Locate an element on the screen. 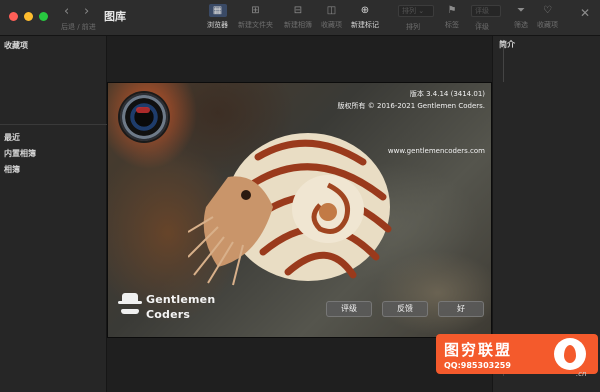 Image resolution: width=600 pixels, height=392 pixels. rating-select-value: 评级 is located at coordinates (482, 11).